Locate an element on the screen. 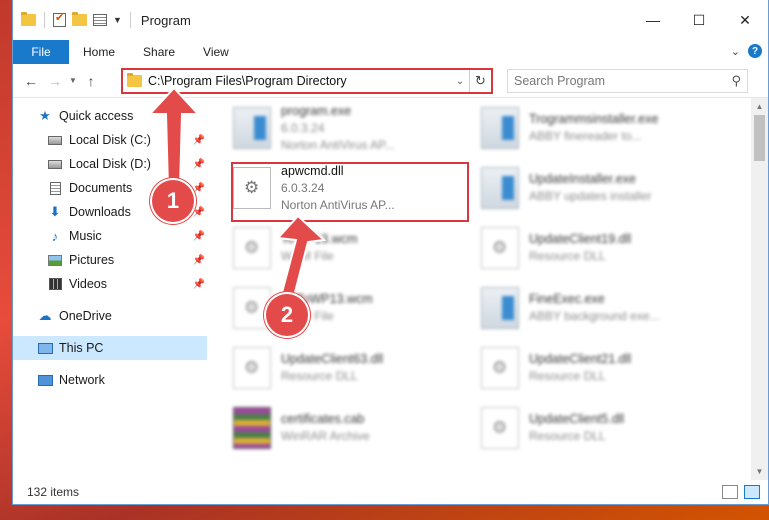 Image resolution: width=769 pixels, height=520 pixels. up-arrow-icon: ↑ is located at coordinates (91, 81).